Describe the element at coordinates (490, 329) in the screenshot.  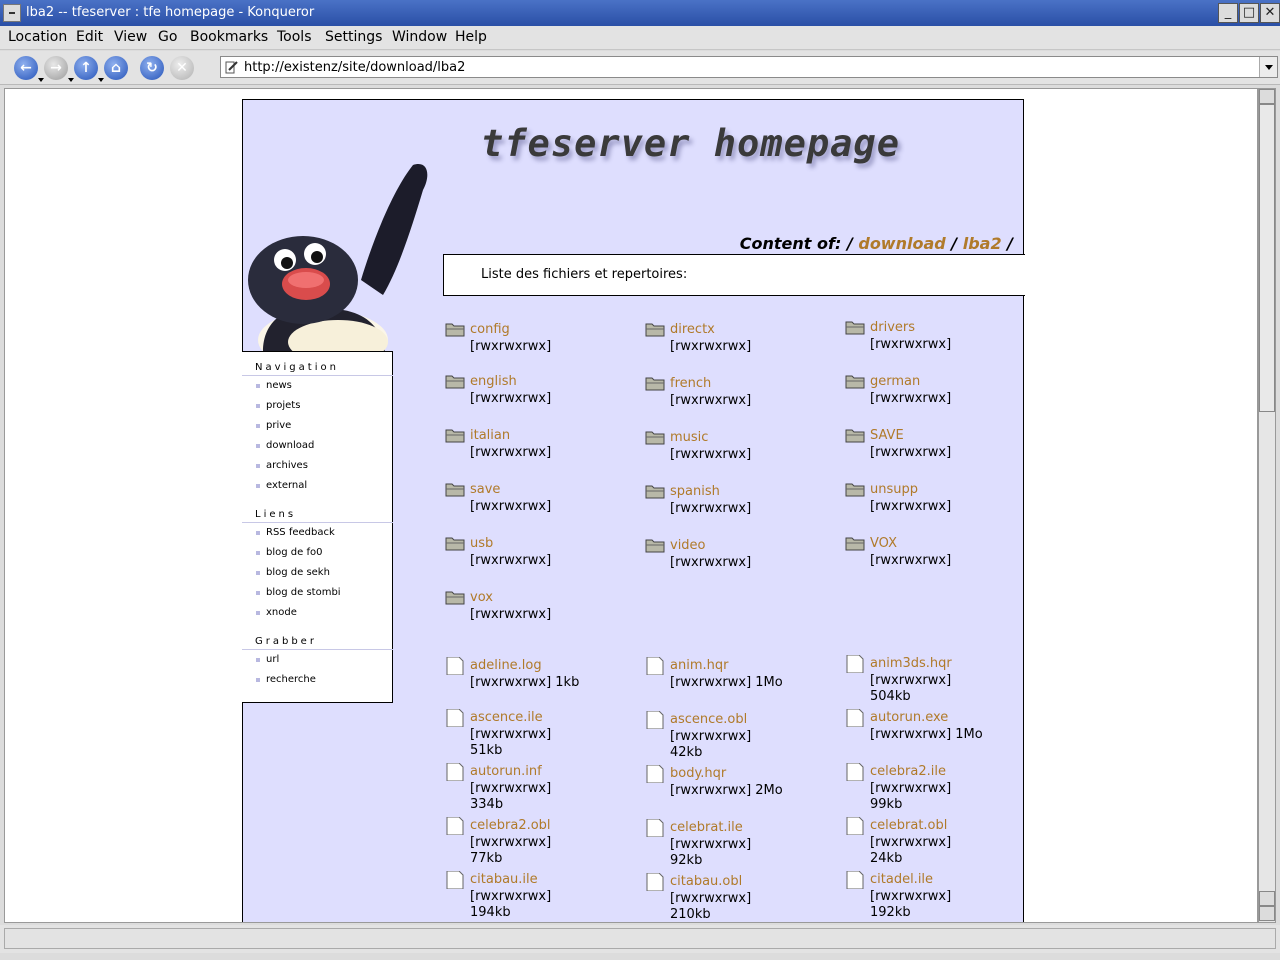
I see `directory-link: config` at that location.